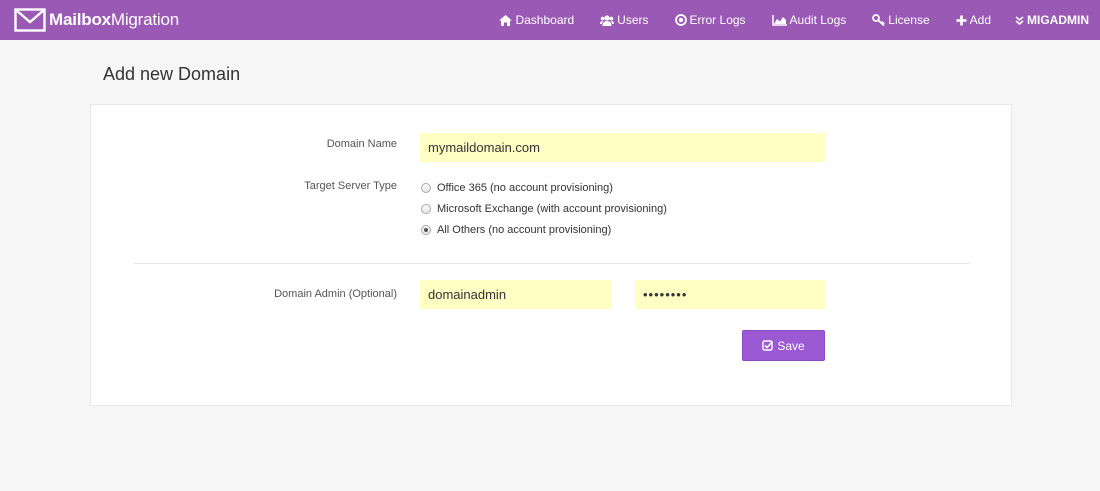 The width and height of the screenshot is (1100, 491). I want to click on brand-logo: MailboxMigration, so click(96, 20).